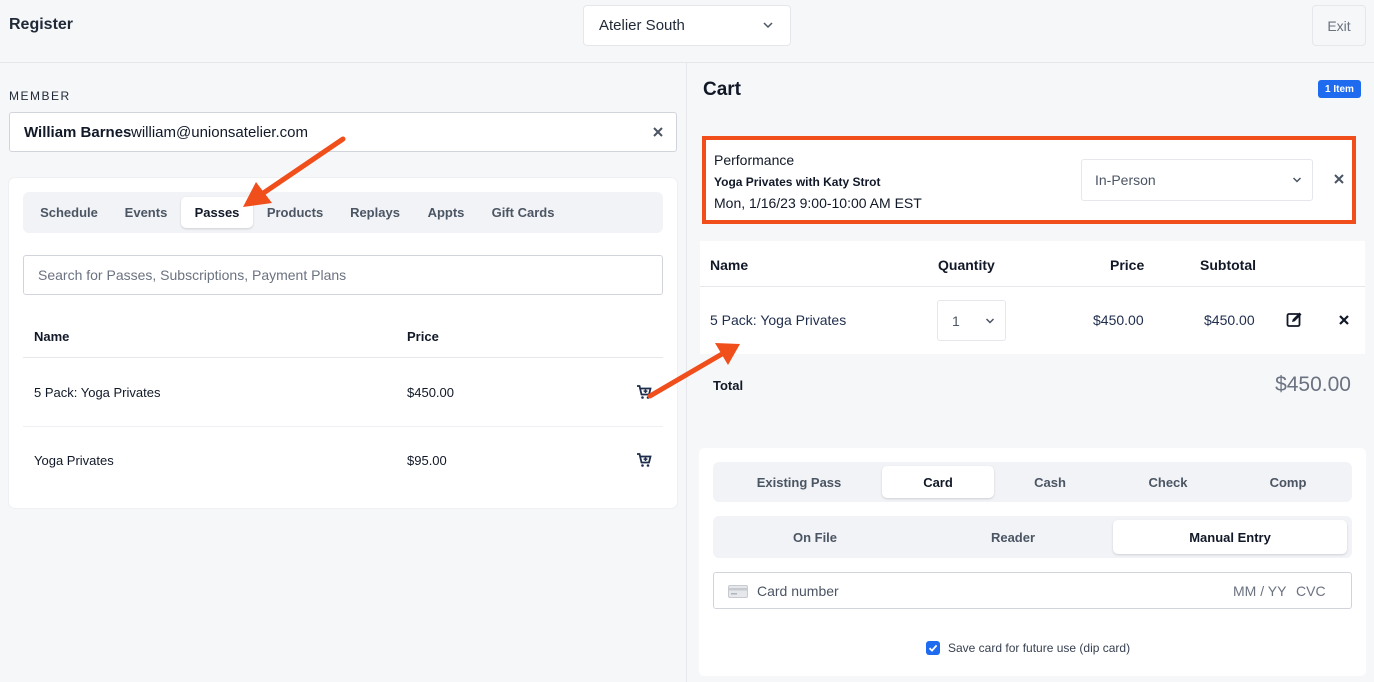 This screenshot has height=682, width=1374. What do you see at coordinates (1313, 384) in the screenshot?
I see `total-value: $450.00` at bounding box center [1313, 384].